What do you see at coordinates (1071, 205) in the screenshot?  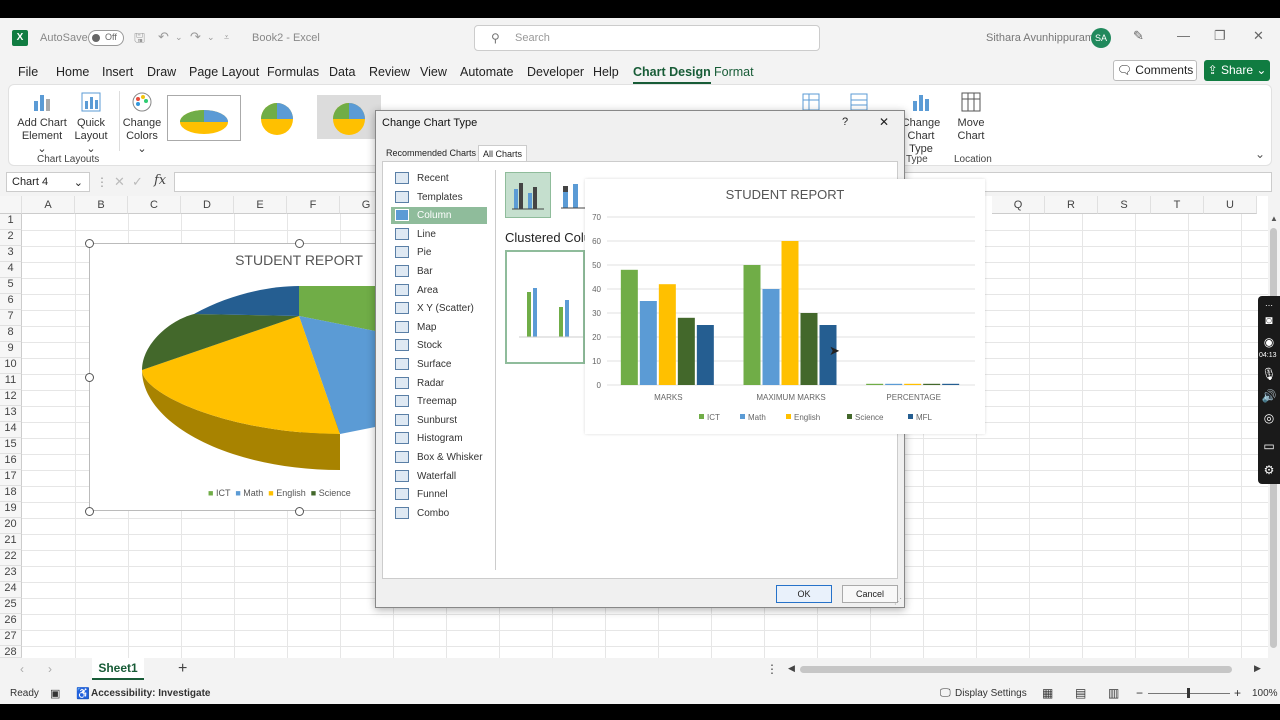 I see `column-header: R` at bounding box center [1071, 205].